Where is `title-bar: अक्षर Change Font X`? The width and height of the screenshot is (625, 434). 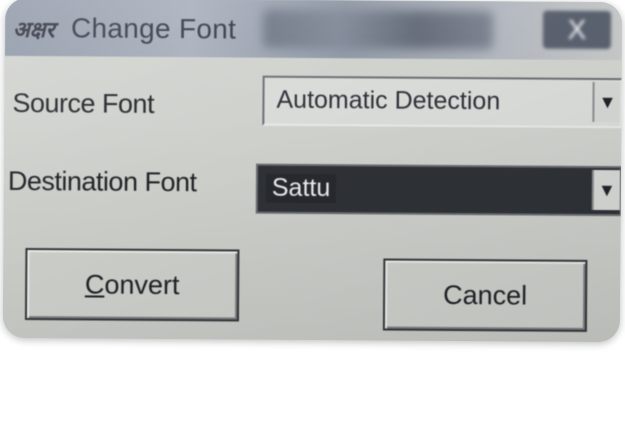
title-bar: अक्षर Change Font X is located at coordinates (313, 30).